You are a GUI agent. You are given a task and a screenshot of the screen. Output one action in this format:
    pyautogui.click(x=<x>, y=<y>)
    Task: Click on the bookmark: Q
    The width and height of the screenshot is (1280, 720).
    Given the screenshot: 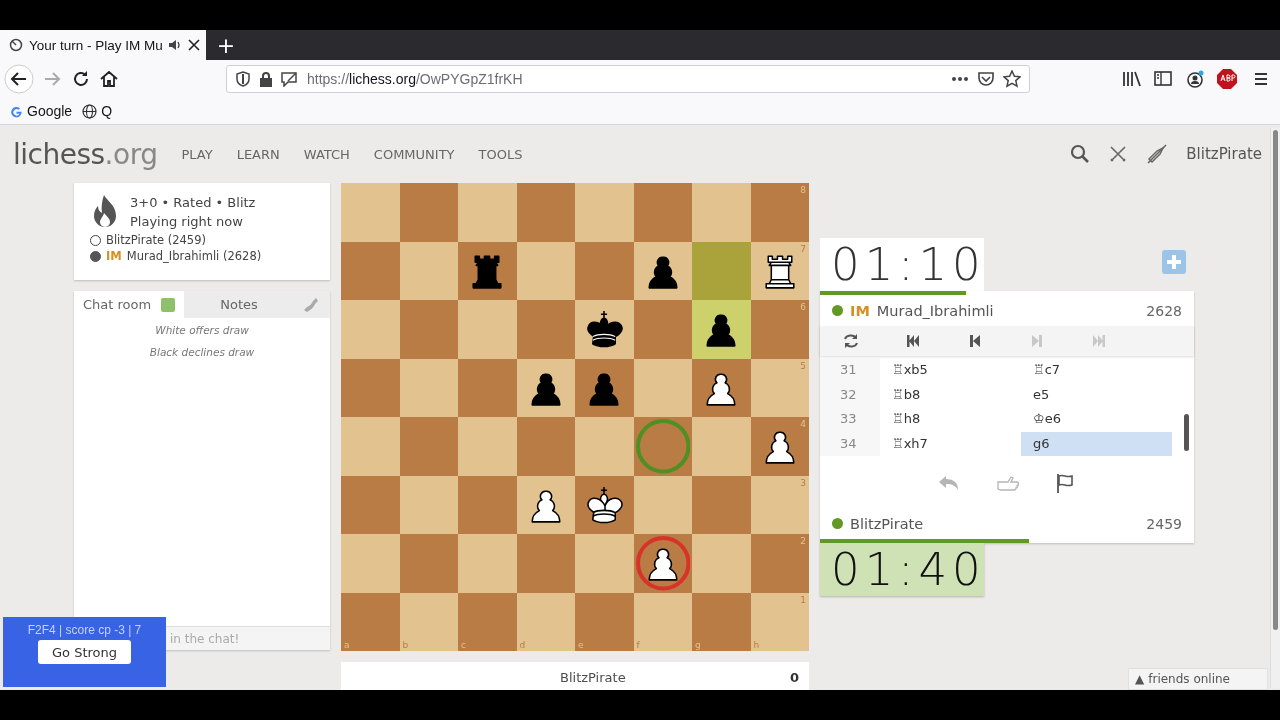 What is the action you would take?
    pyautogui.click(x=97, y=111)
    